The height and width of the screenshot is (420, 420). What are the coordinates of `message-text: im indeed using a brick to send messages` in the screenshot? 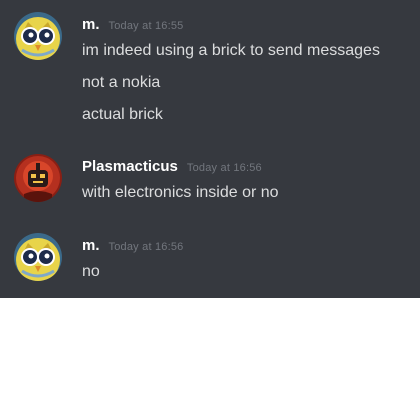 It's located at (231, 50).